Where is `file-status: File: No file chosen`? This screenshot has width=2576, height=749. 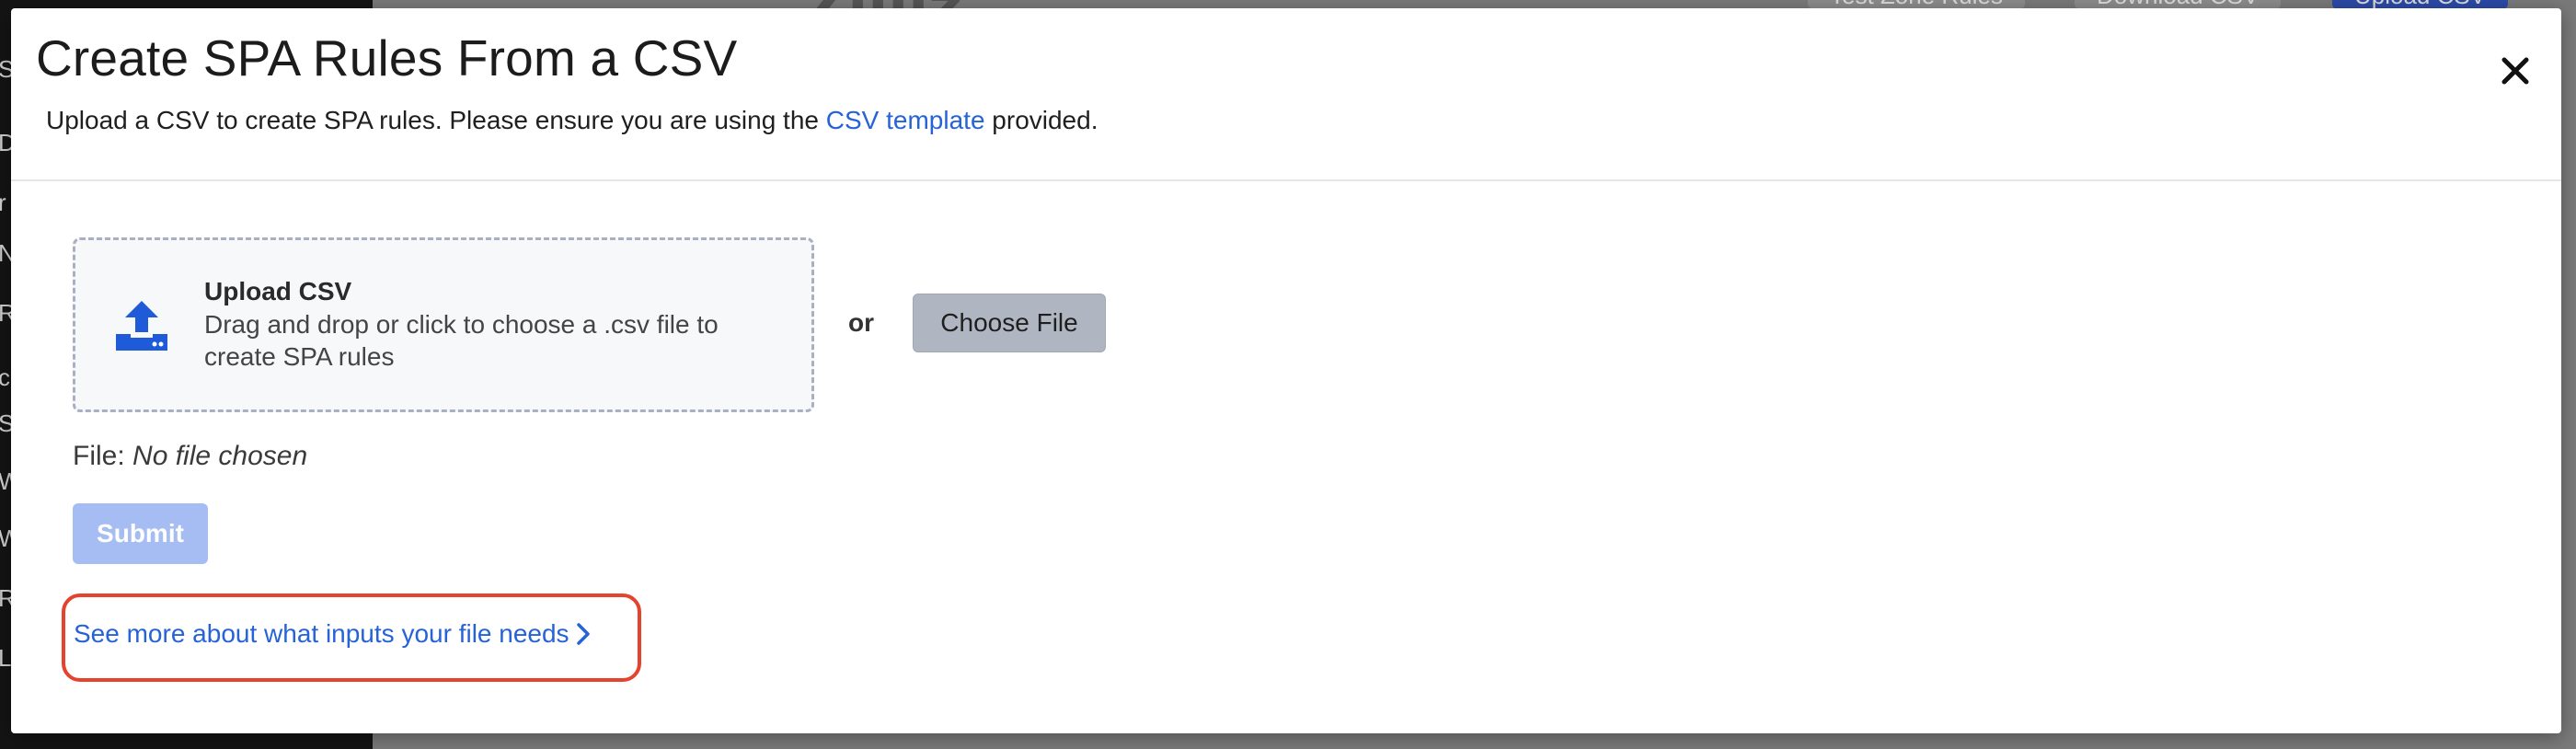 file-status: File: No file chosen is located at coordinates (190, 456).